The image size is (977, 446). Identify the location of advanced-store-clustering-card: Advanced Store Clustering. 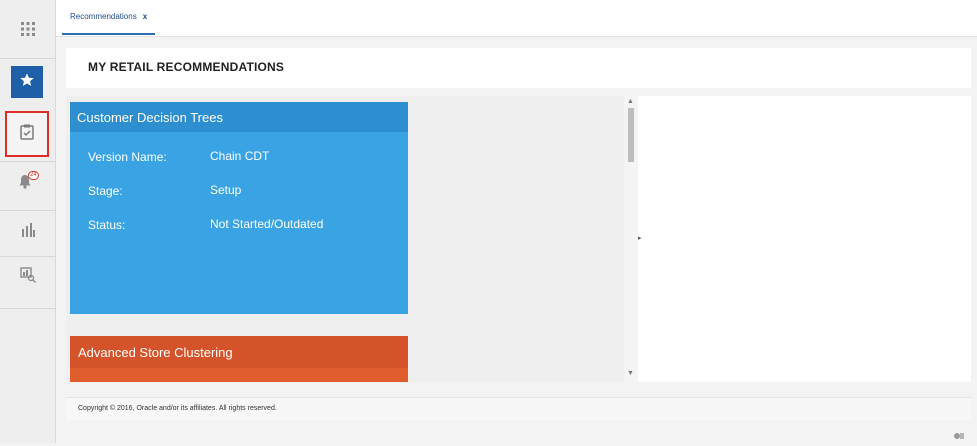
(239, 359).